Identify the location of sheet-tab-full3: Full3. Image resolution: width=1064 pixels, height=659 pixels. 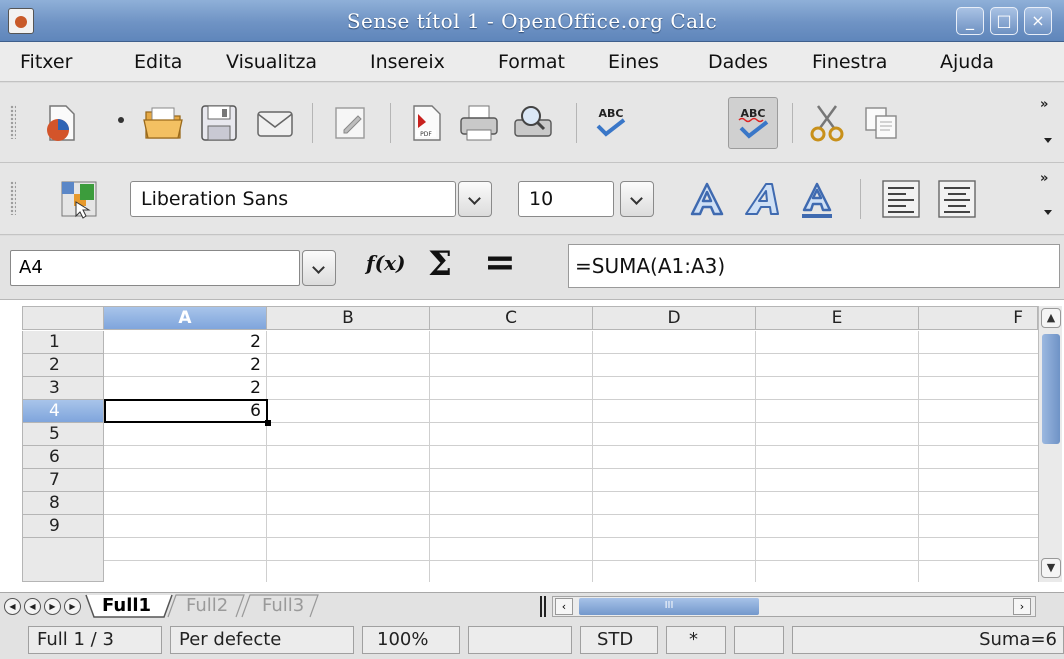
(283, 606).